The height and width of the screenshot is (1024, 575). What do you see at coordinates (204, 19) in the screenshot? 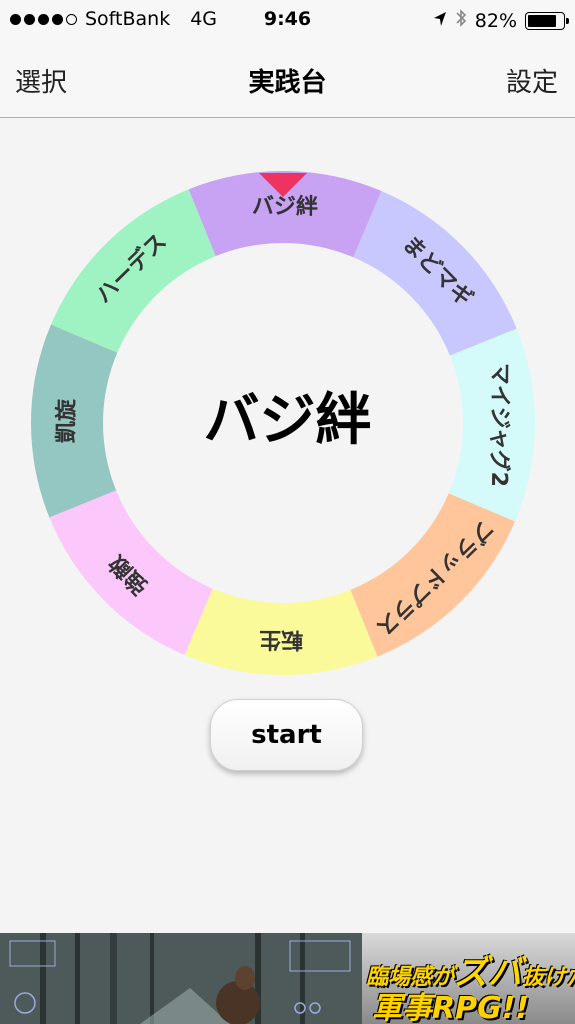
I see `network-type: 4G` at bounding box center [204, 19].